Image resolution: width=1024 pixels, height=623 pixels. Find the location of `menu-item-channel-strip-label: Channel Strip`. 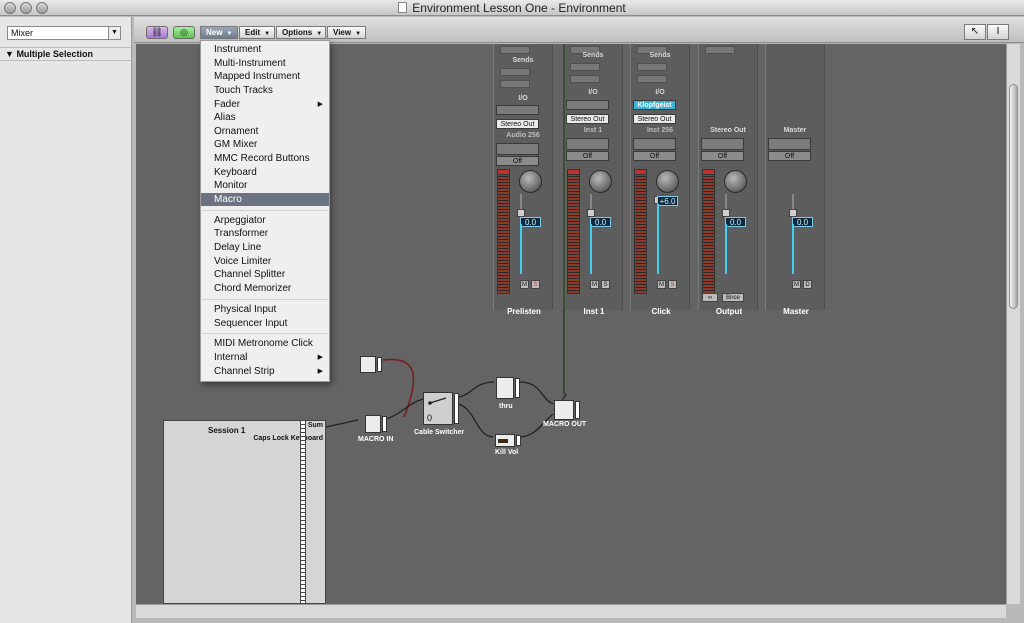

menu-item-channel-strip-label: Channel Strip is located at coordinates (244, 371).